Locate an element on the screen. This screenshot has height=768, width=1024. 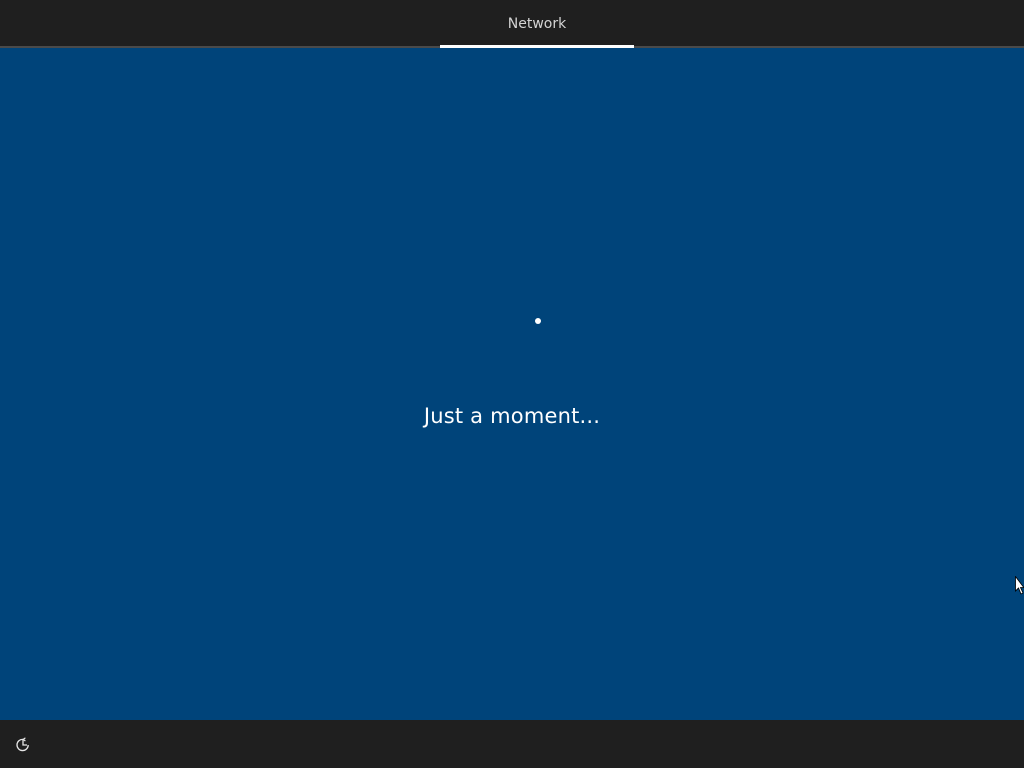
ease-of-access-button is located at coordinates (23, 745).